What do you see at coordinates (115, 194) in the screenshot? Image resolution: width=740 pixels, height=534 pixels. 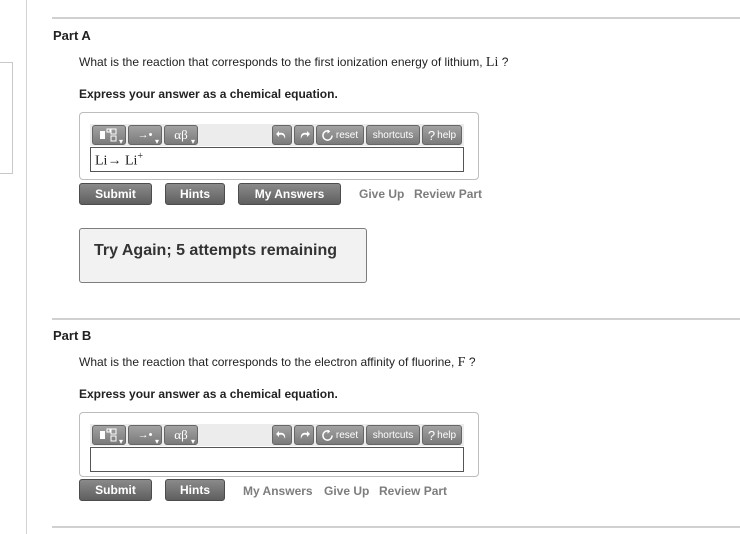 I see `part-a-submit-button: Submit` at bounding box center [115, 194].